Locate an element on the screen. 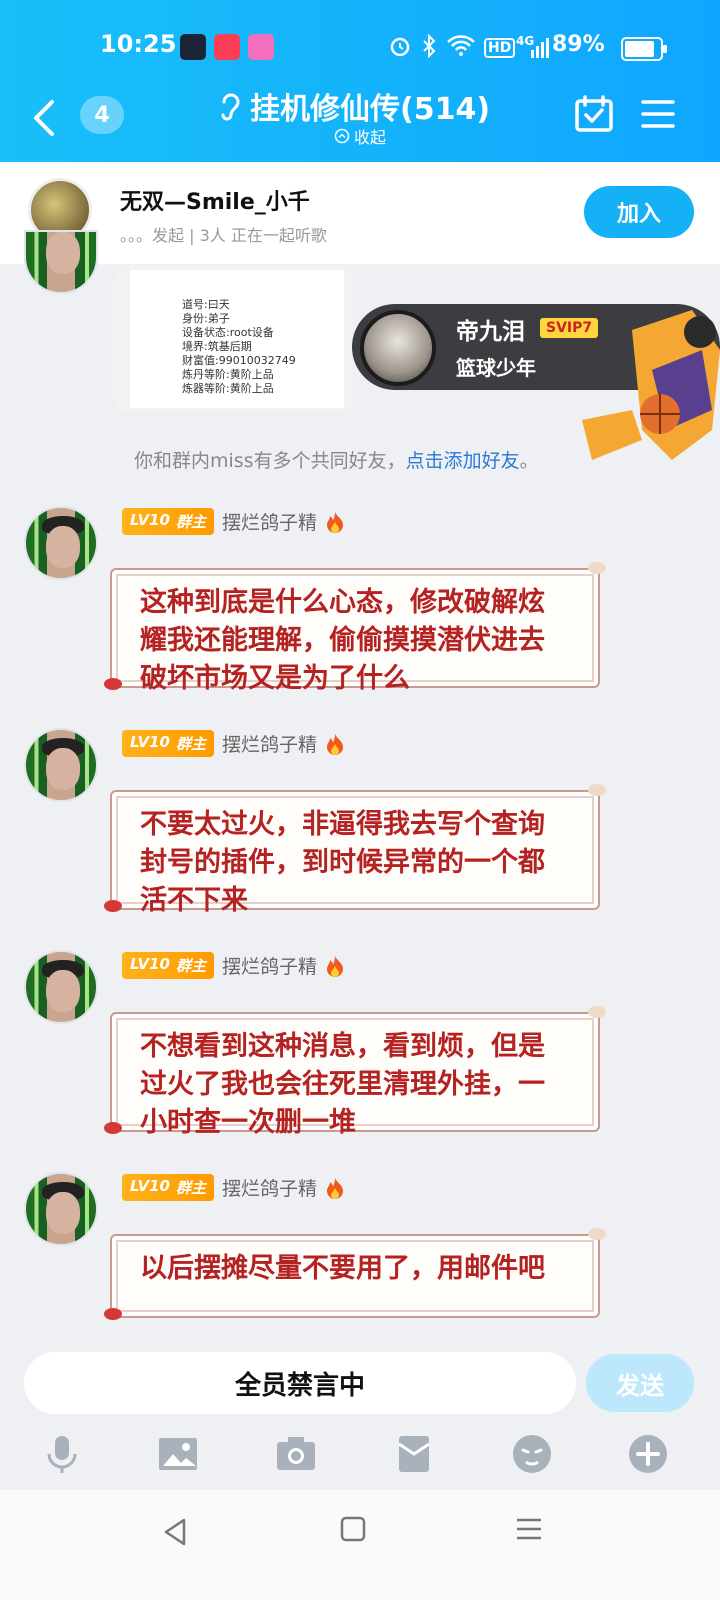 Image resolution: width=720 pixels, height=1600 pixels. system-nav-bar is located at coordinates (360, 1545).